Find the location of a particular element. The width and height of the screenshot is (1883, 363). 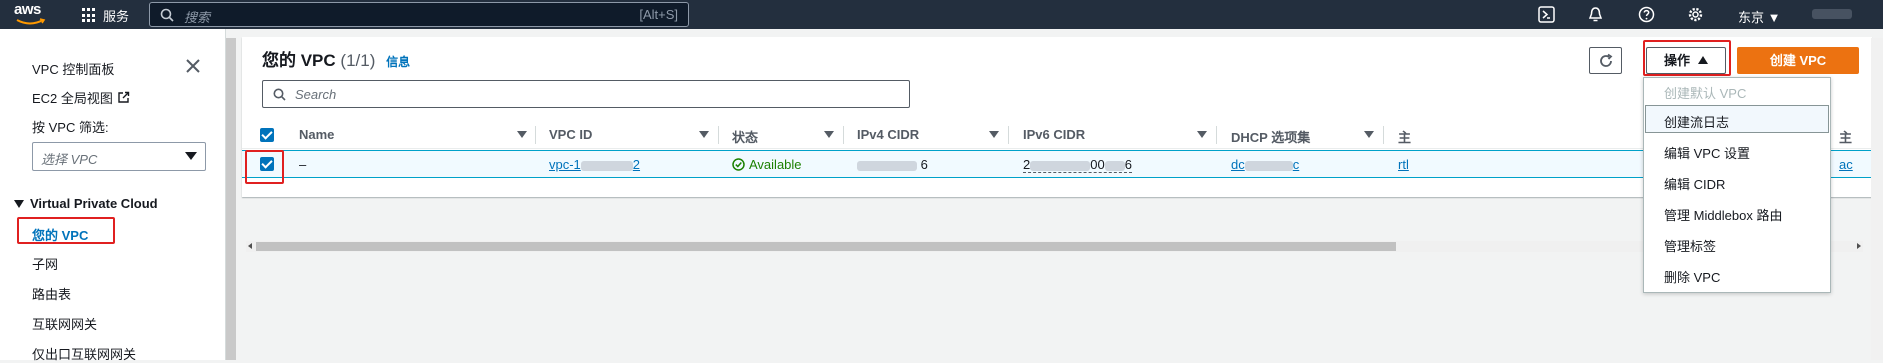

page-title: 您的 VPC (1/1) 信息 is located at coordinates (336, 58).